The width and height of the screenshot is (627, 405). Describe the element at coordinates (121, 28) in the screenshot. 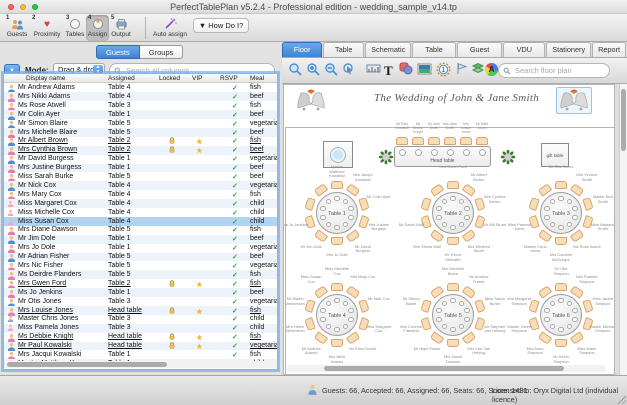

I see `toolbar-button-output: 5 Output` at that location.